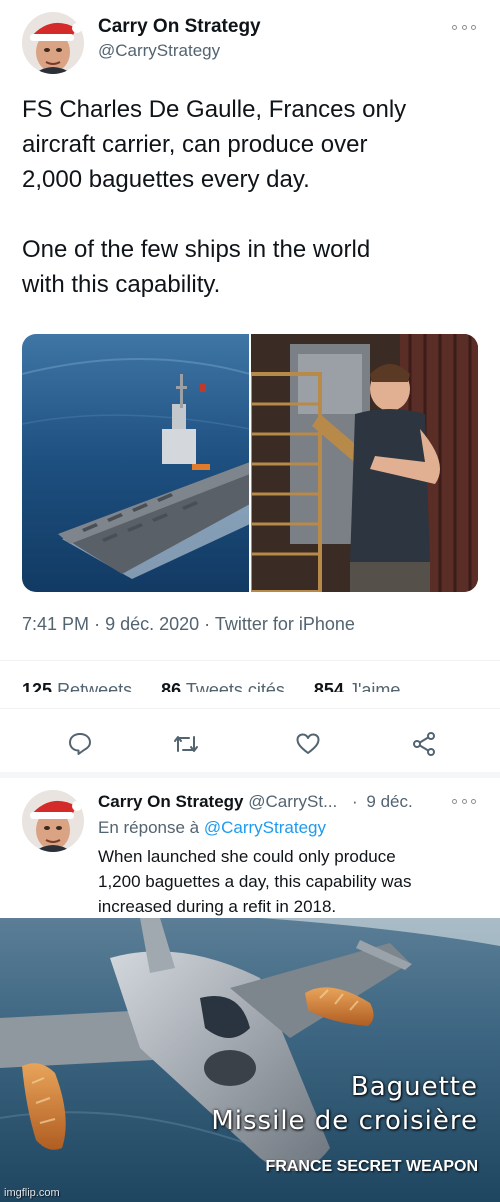  I want to click on section-divider, so click(250, 775).